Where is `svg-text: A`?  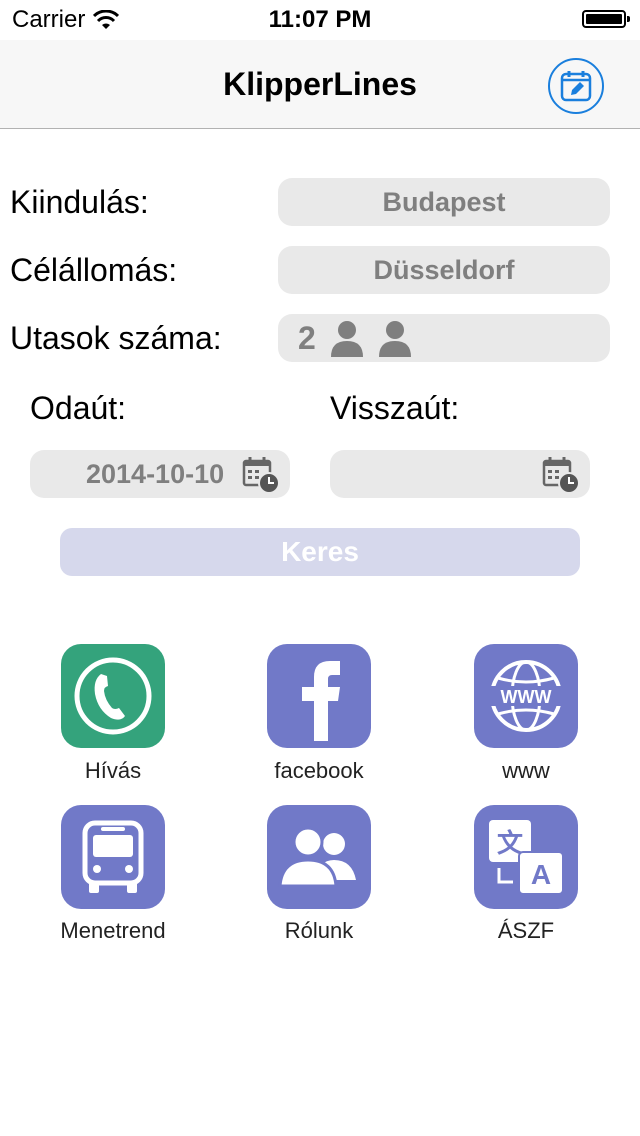
svg-text: A is located at coordinates (541, 874).